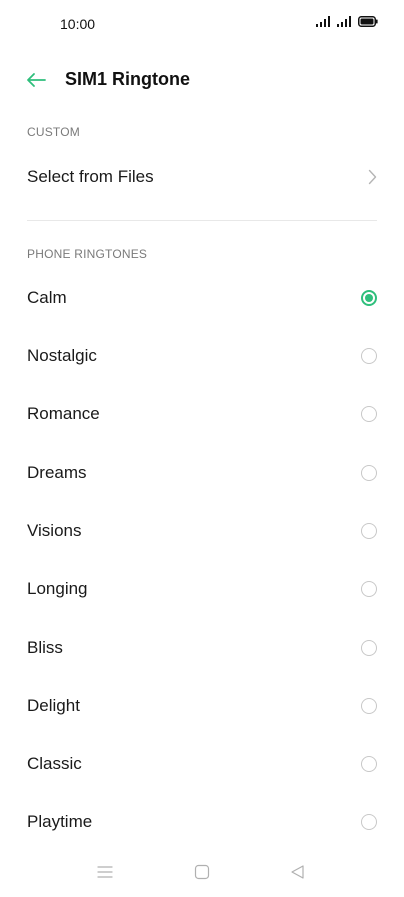  What do you see at coordinates (47, 297) in the screenshot?
I see `ringtone-label: Calm` at bounding box center [47, 297].